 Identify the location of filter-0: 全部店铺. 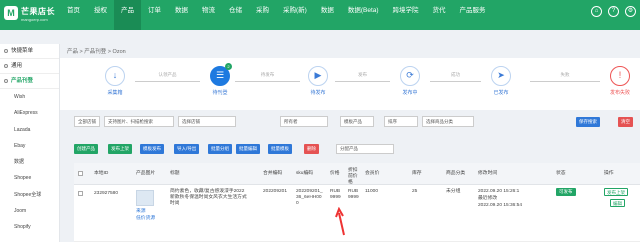
(87, 121).